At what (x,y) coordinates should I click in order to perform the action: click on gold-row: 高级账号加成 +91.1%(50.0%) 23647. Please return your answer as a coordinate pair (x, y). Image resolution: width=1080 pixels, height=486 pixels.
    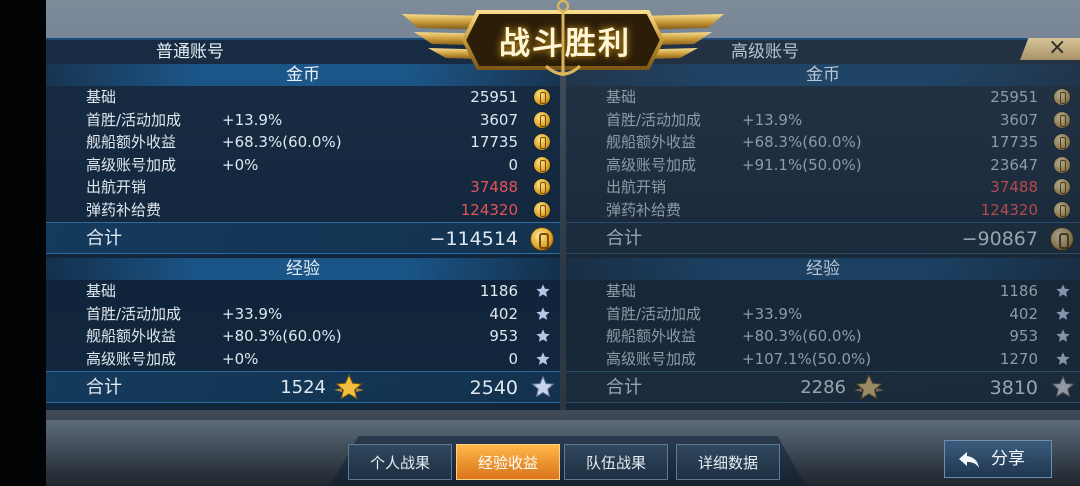
    Looking at the image, I should click on (823, 165).